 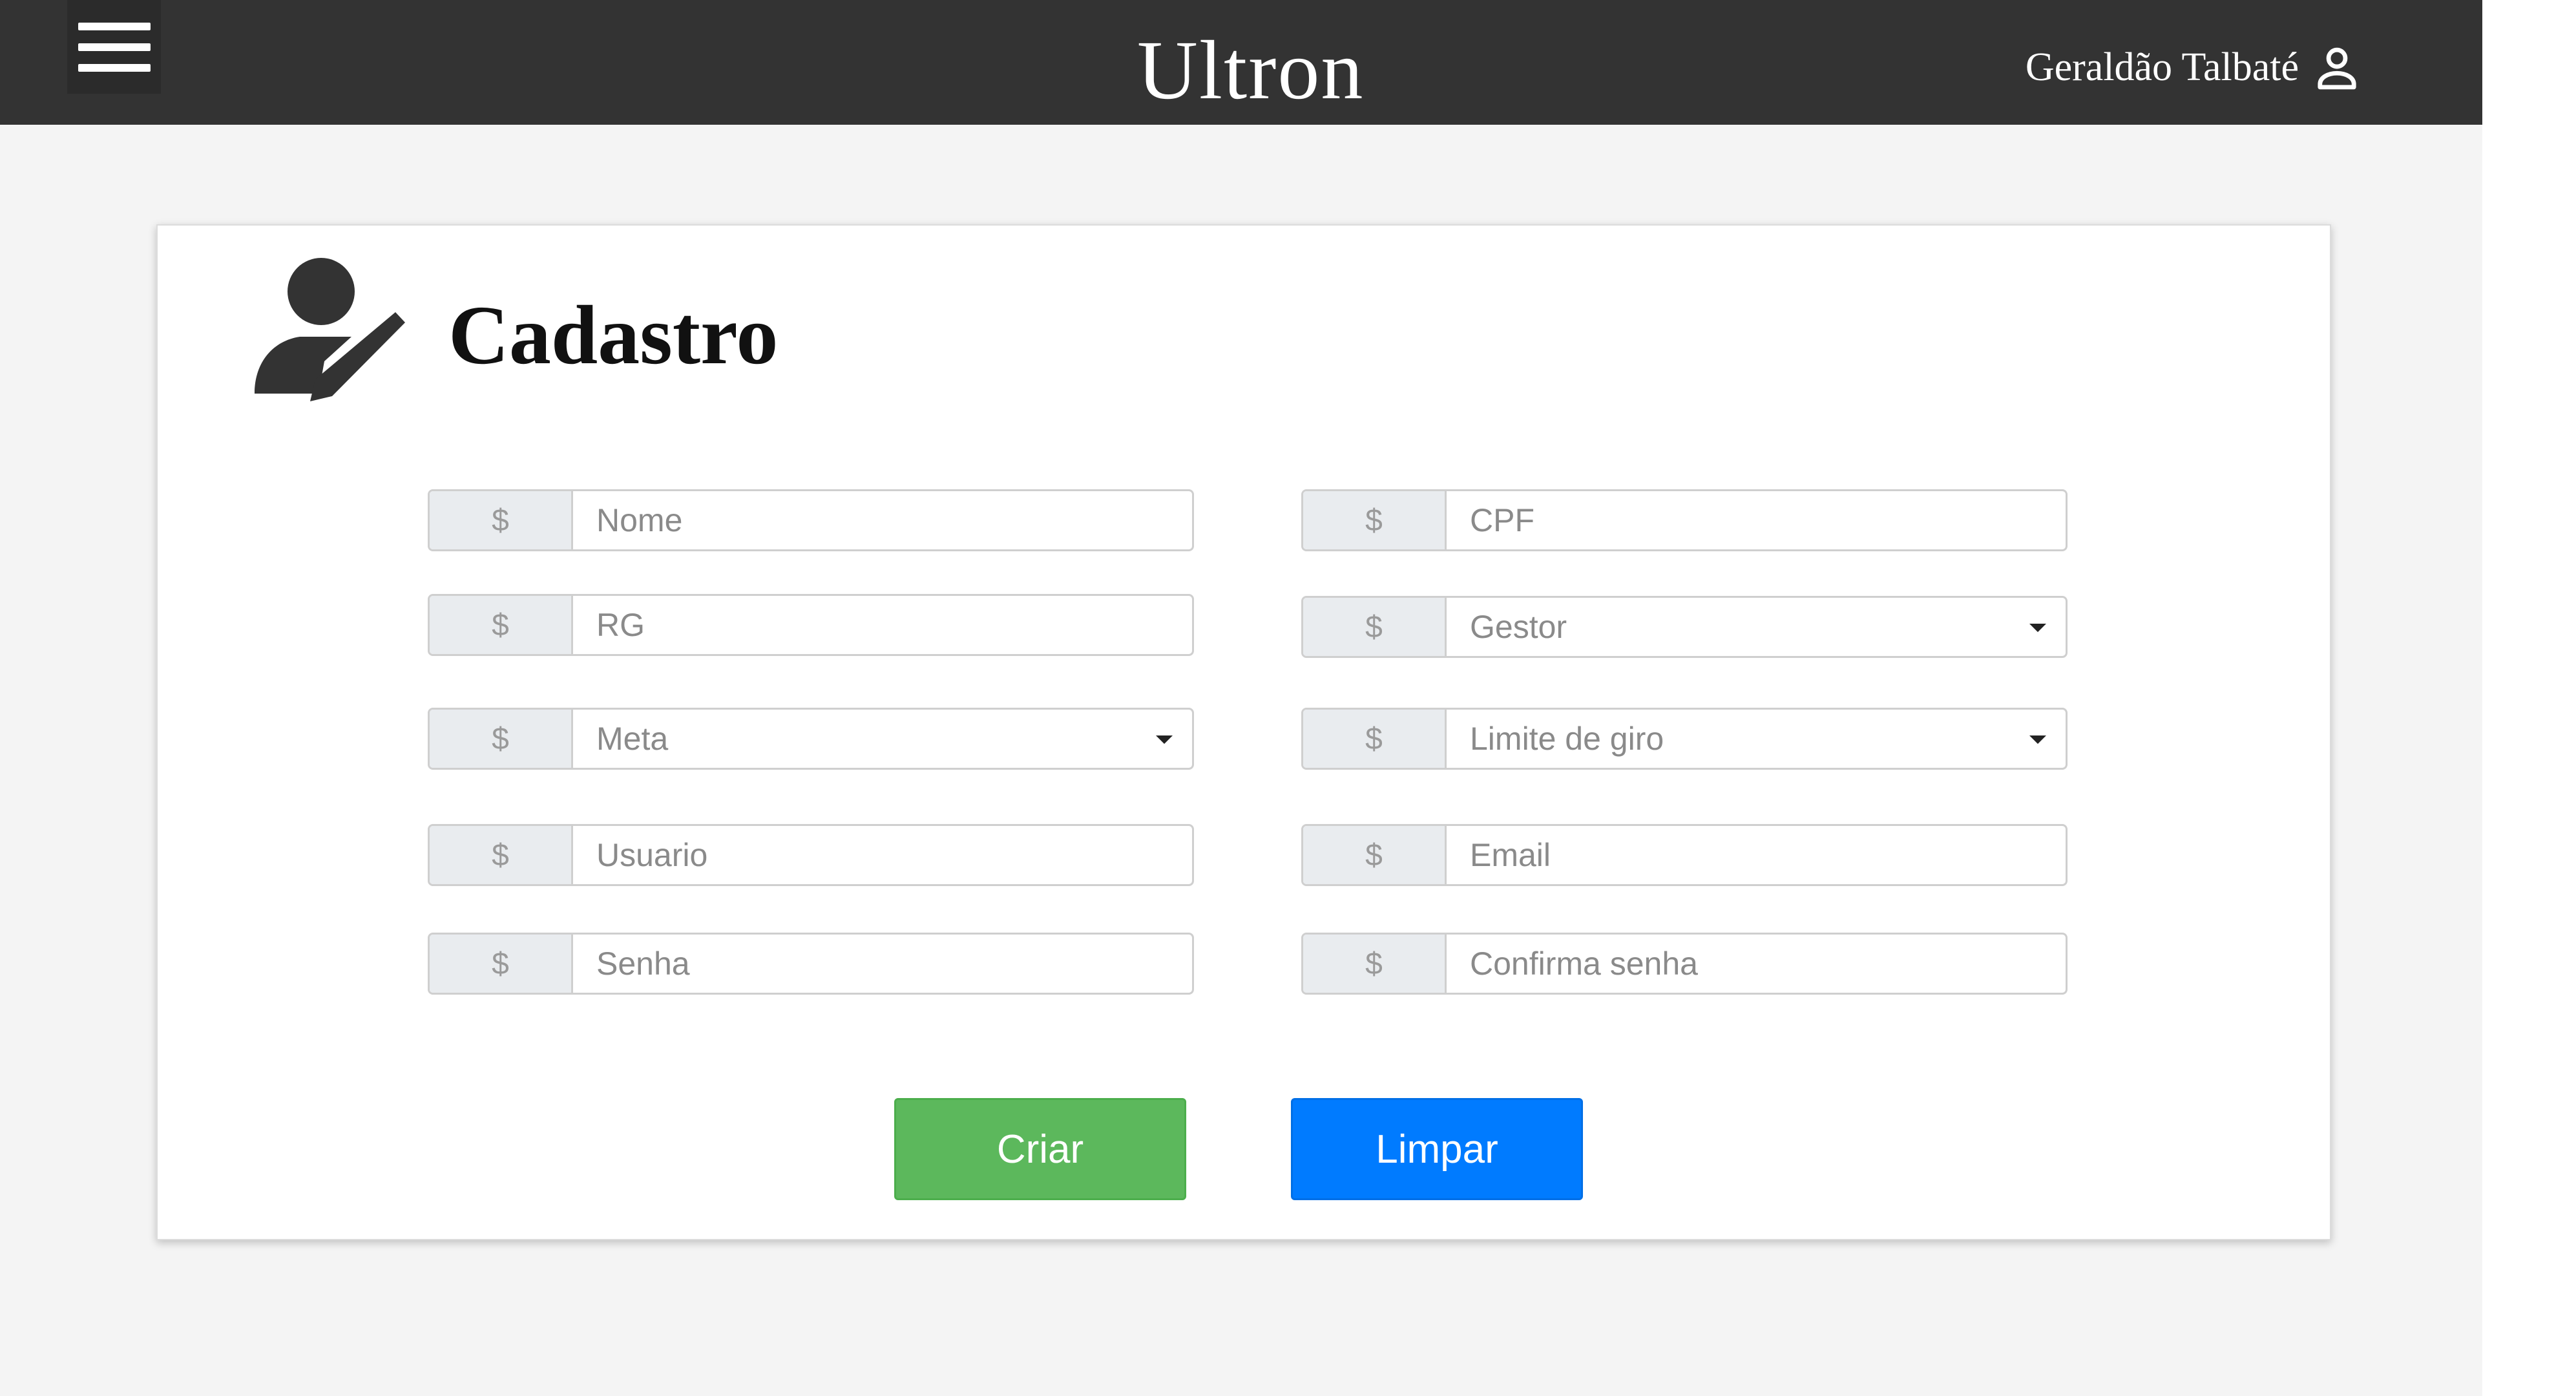 I want to click on gestor-select: Gestor, so click(x=1756, y=627).